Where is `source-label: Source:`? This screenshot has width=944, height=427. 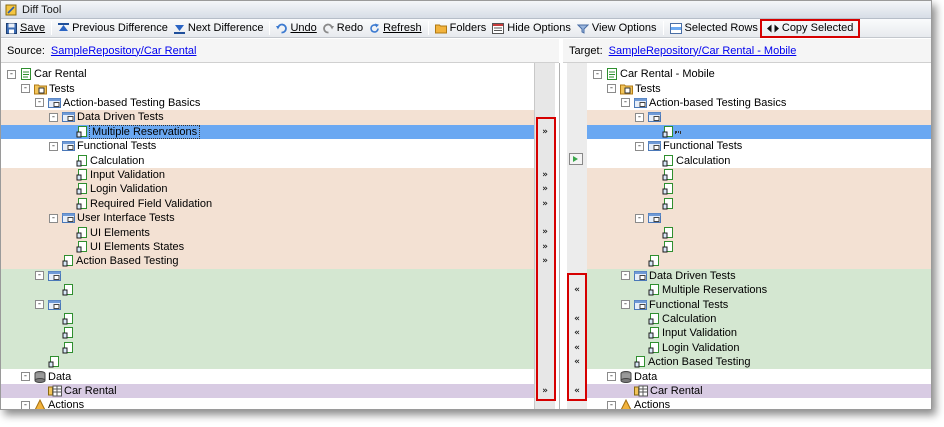 source-label: Source: is located at coordinates (26, 50).